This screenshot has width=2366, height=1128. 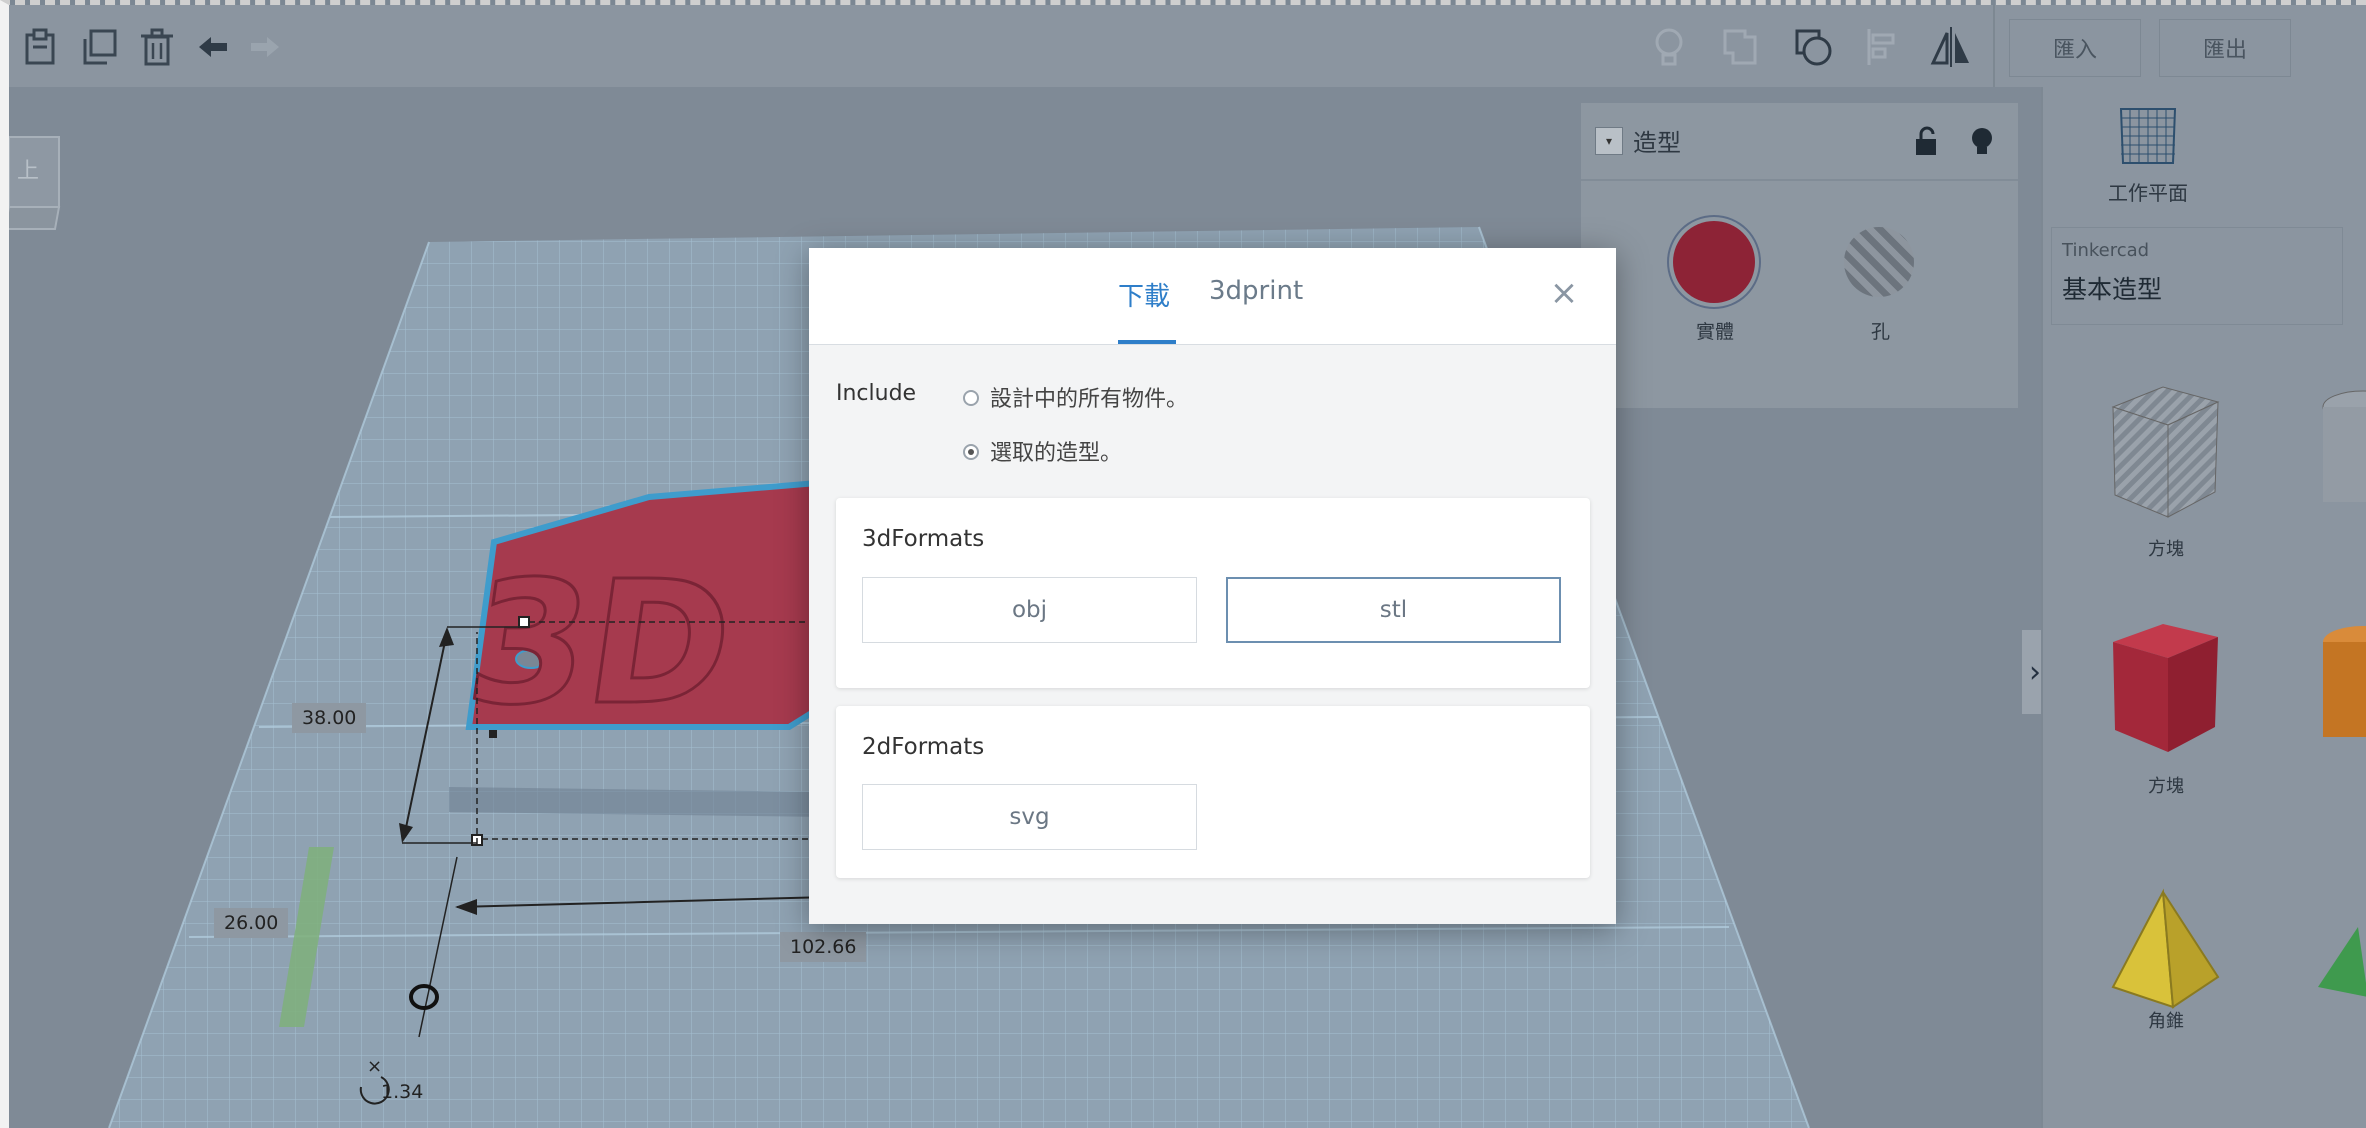 What do you see at coordinates (1393, 610) in the screenshot?
I see `stl-format-button: stl` at bounding box center [1393, 610].